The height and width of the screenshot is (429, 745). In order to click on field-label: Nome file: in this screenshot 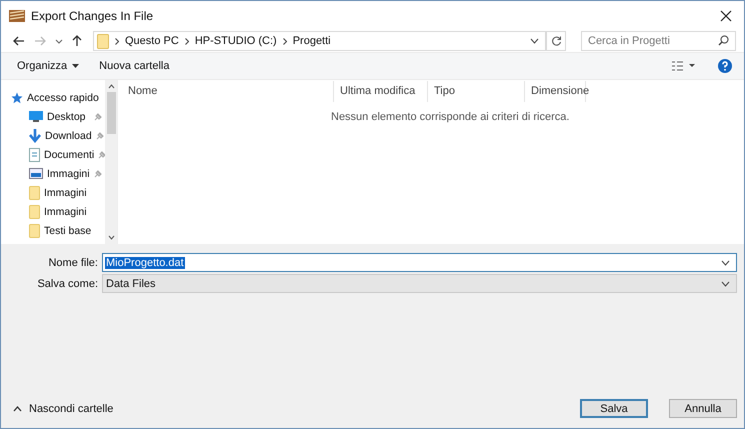, I will do `click(73, 262)`.